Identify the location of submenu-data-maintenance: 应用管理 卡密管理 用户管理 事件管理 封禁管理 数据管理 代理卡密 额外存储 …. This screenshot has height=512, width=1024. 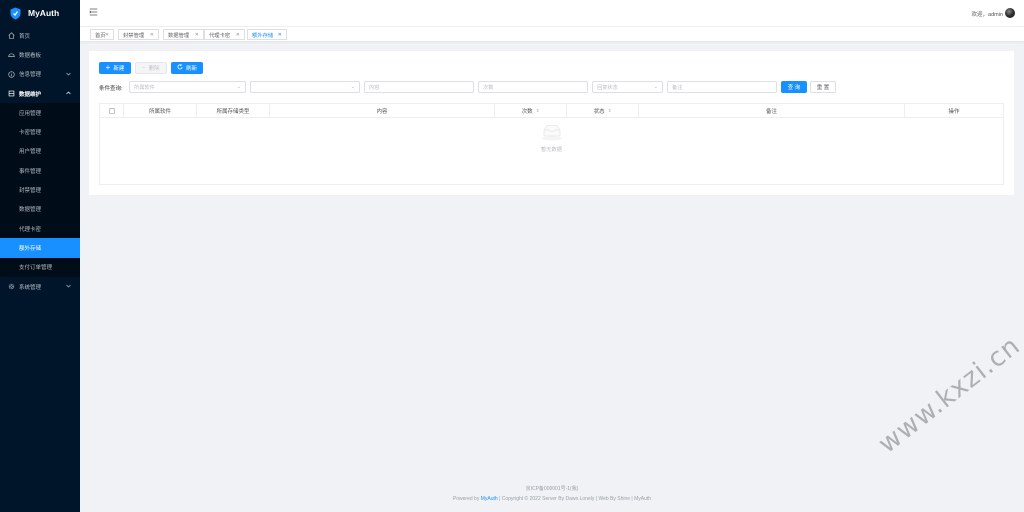
(40, 190).